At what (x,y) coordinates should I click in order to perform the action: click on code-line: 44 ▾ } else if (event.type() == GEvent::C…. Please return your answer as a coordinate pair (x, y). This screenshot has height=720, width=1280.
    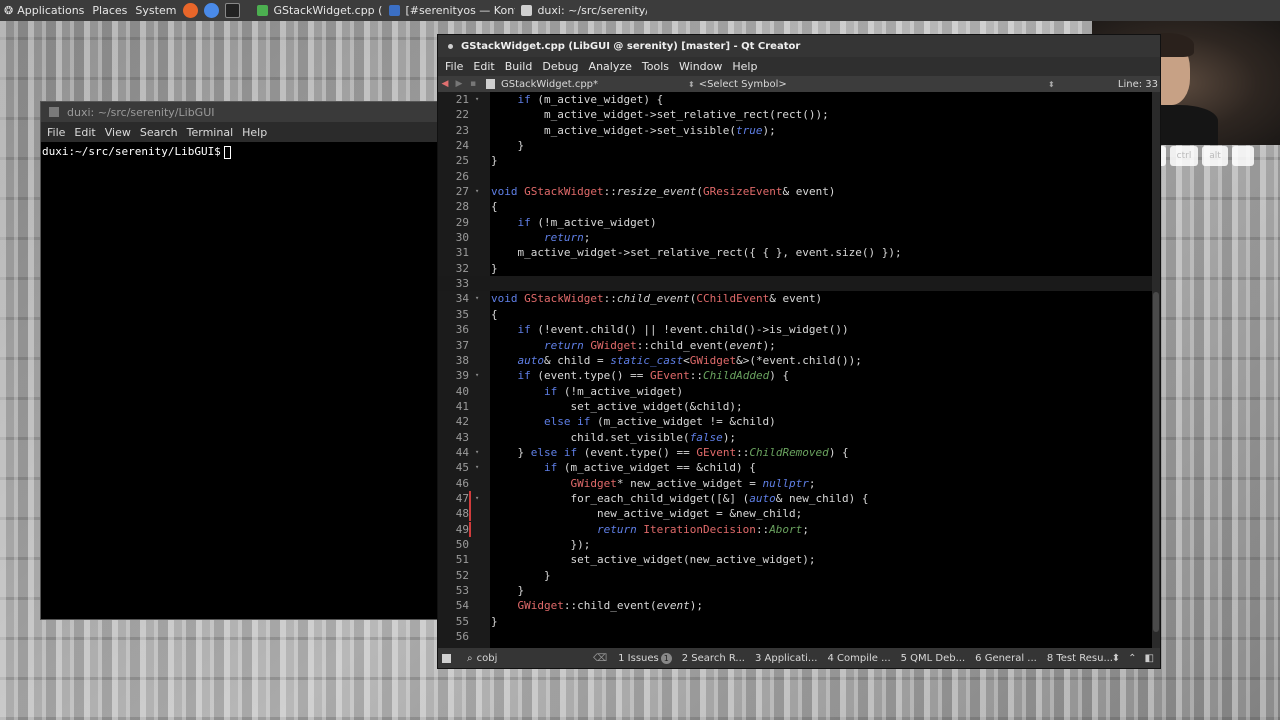
    Looking at the image, I should click on (799, 452).